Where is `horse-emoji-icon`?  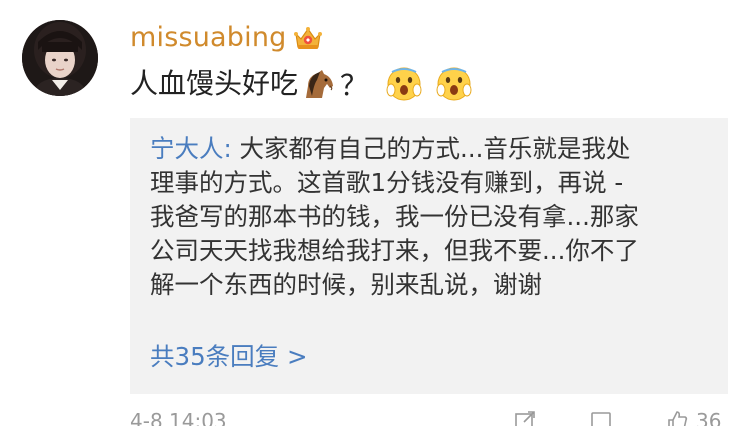
horse-emoji-icon is located at coordinates (318, 84).